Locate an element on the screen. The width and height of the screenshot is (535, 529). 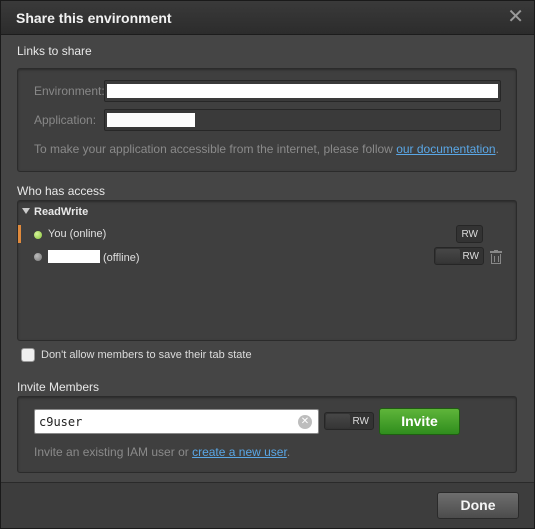
application-link-redacted is located at coordinates (151, 120).